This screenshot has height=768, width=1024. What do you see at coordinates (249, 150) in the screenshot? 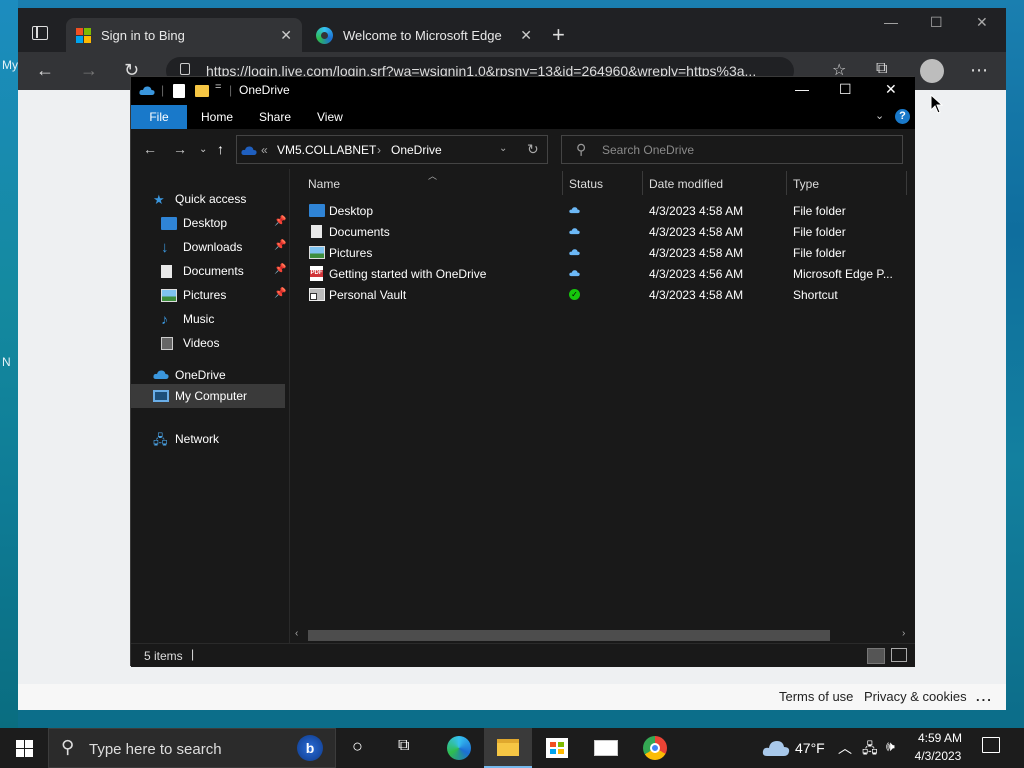
I see `onedrive-cloud-icon` at bounding box center [249, 150].